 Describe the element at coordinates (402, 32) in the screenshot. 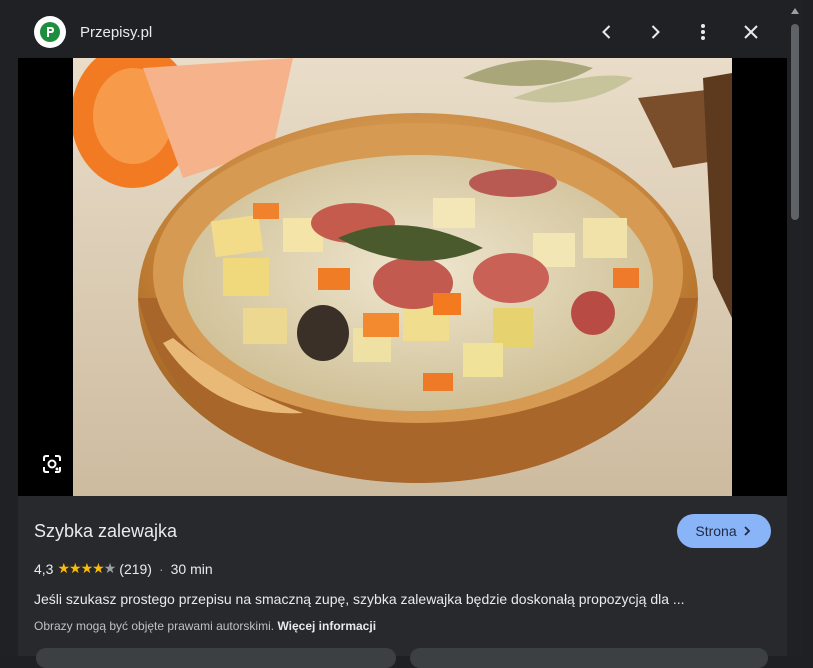

I see `viewer-header: Przepisy.pl` at that location.